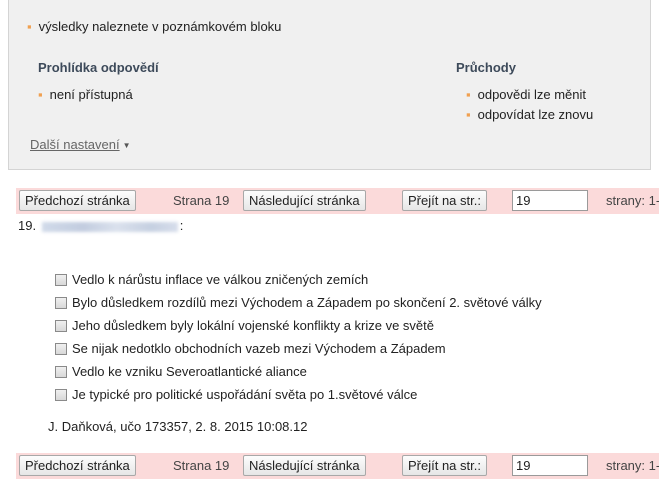  What do you see at coordinates (529, 105) in the screenshot?
I see `passes-list: ▪ odpovědi lze měnit ▪ odpovídat lze znovu` at bounding box center [529, 105].